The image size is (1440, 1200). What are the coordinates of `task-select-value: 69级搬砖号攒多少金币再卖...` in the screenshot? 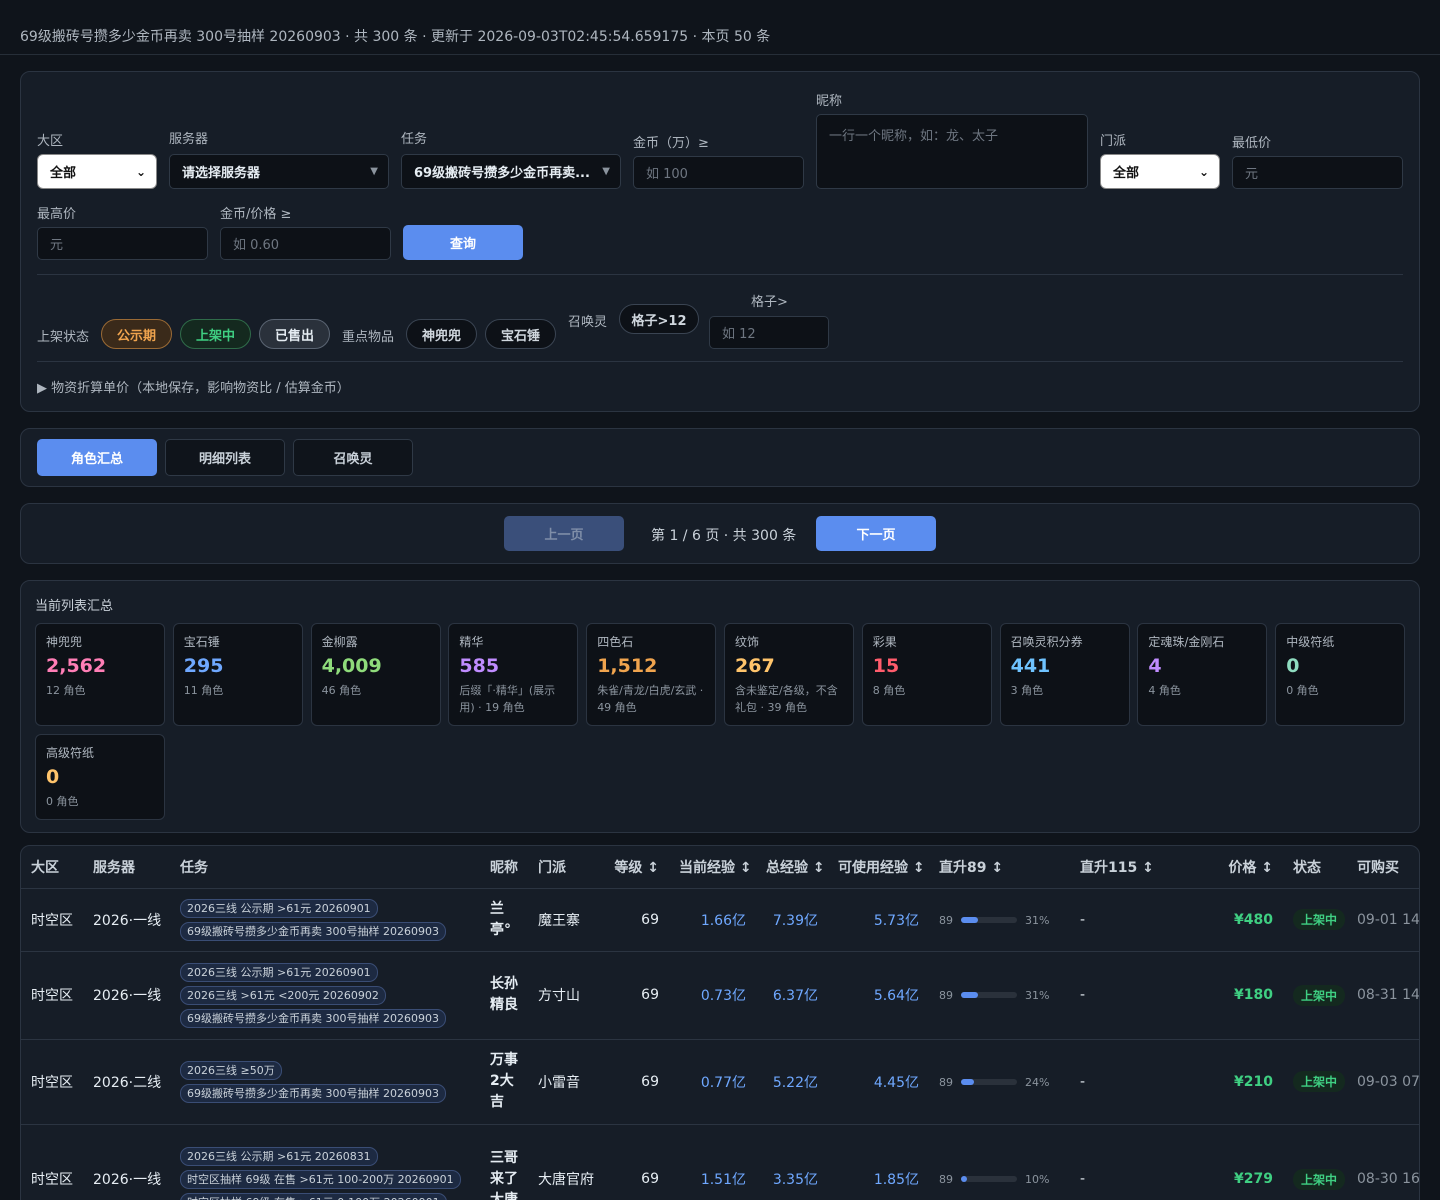 It's located at (502, 173).